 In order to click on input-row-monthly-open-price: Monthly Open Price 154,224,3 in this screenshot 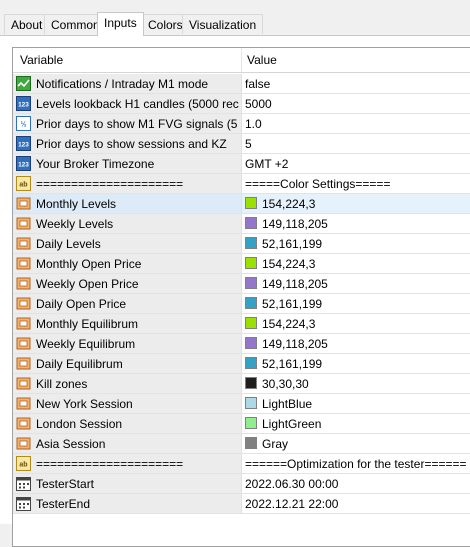, I will do `click(241, 264)`.